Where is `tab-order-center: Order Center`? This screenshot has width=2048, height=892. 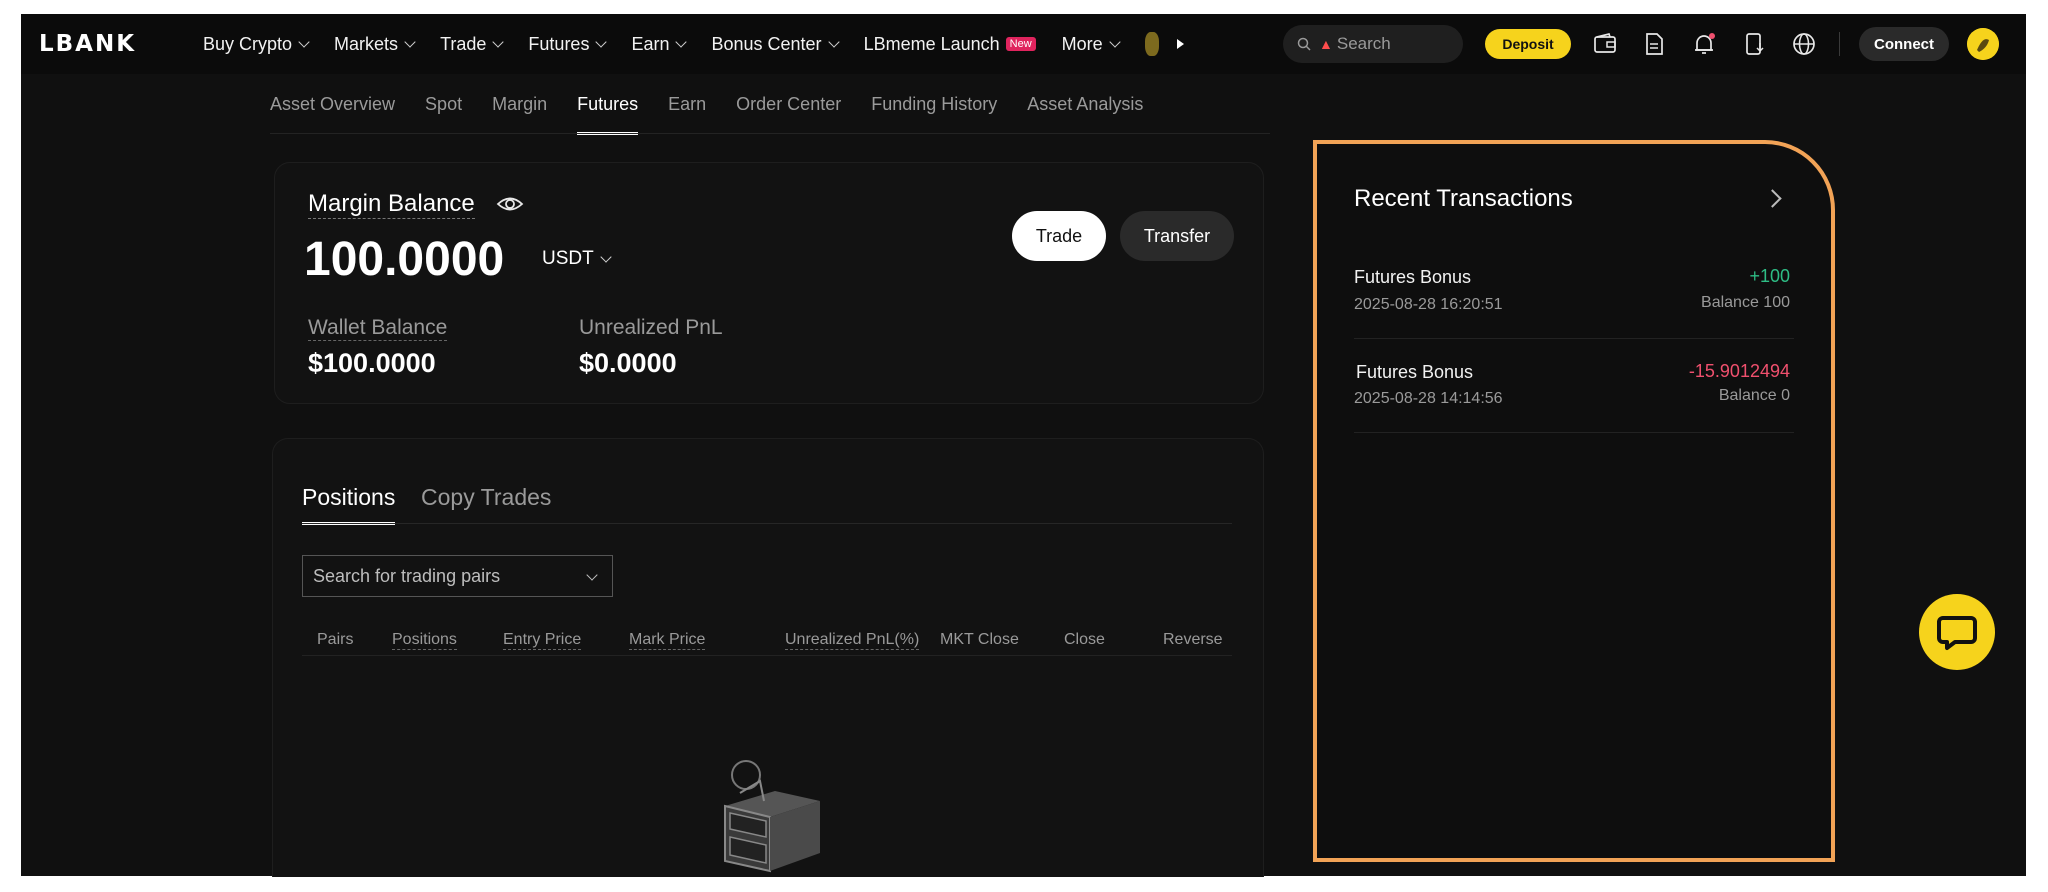
tab-order-center: Order Center is located at coordinates (788, 104).